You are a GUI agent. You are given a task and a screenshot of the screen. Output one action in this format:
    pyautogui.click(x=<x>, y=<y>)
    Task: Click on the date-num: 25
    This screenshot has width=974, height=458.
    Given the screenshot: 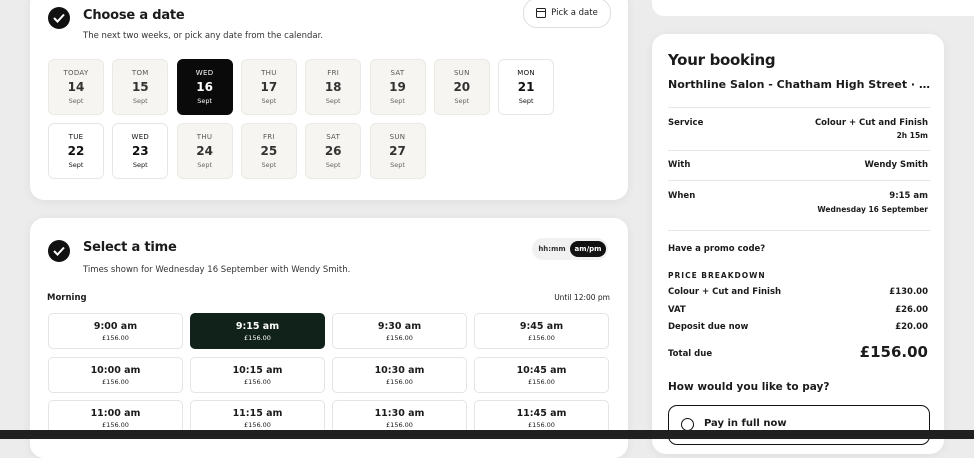 What is the action you would take?
    pyautogui.click(x=269, y=151)
    